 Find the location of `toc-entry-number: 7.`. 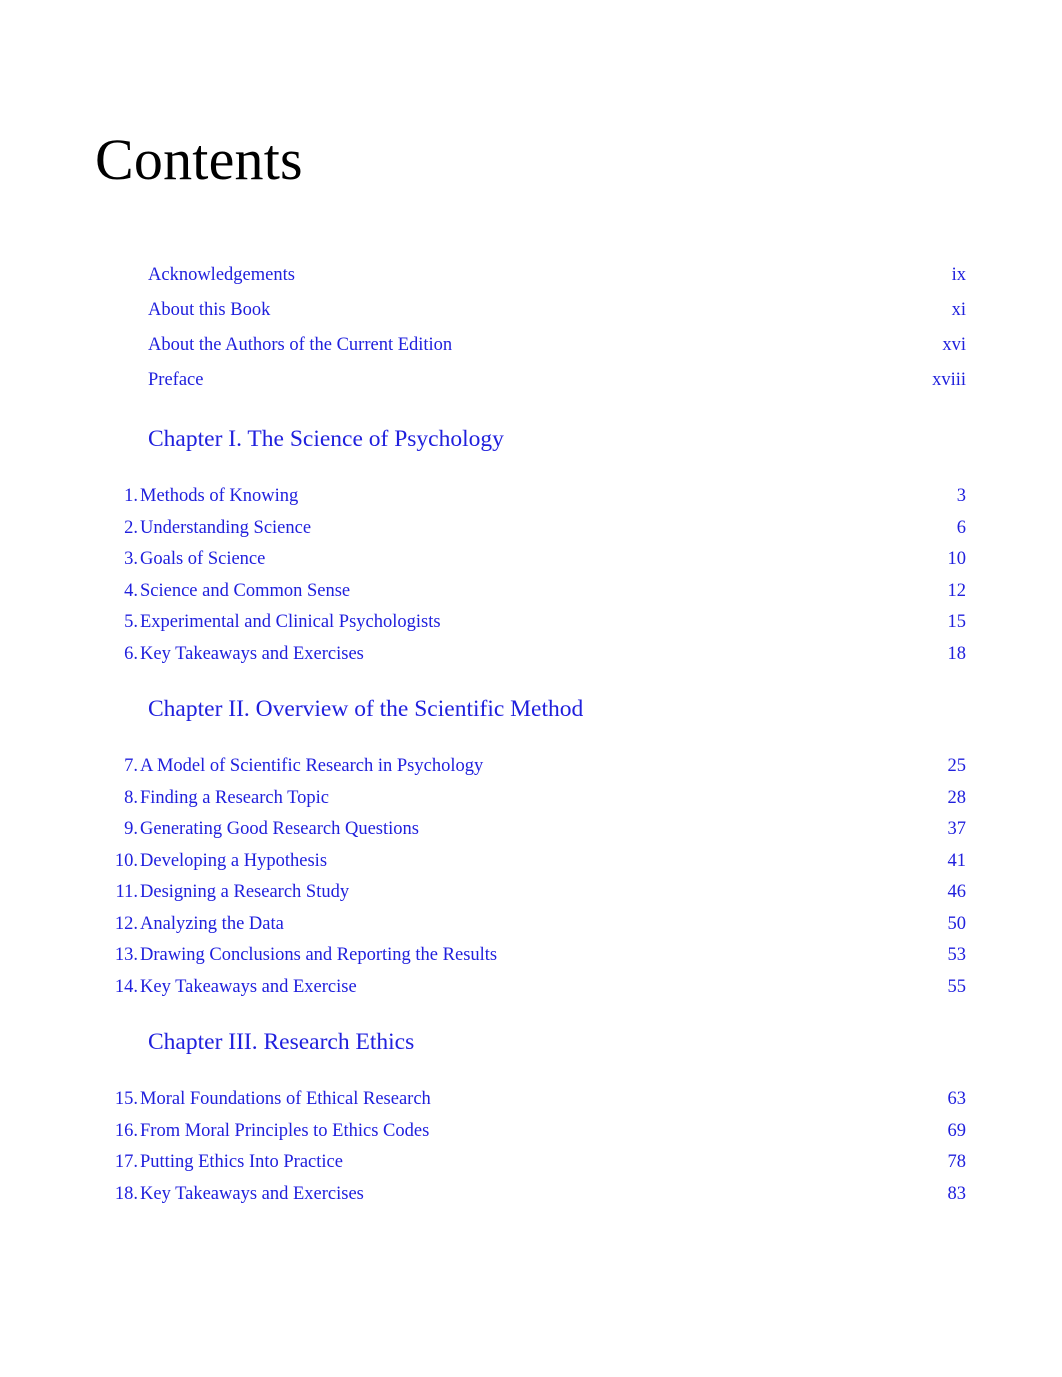

toc-entry-number: 7. is located at coordinates (131, 766).